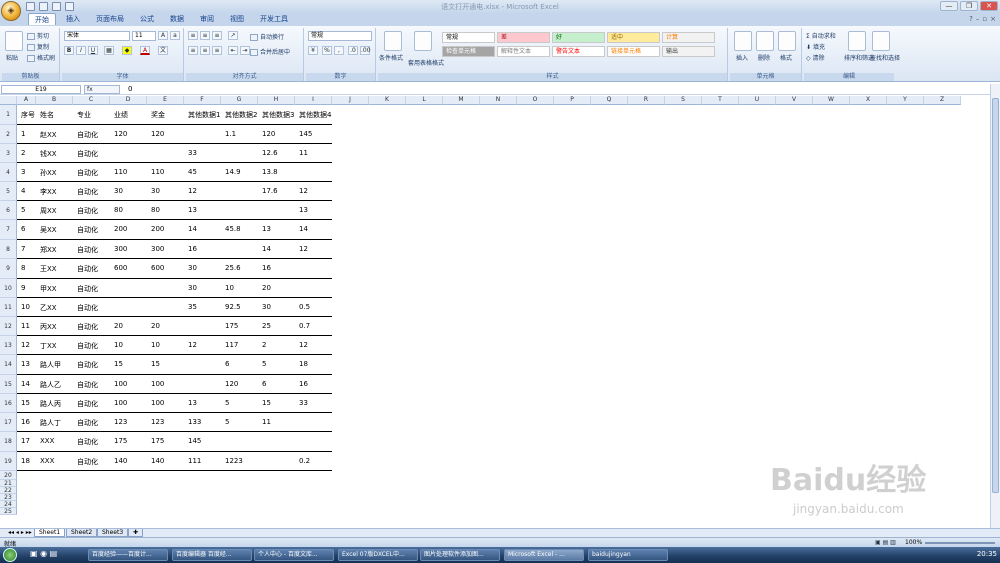 The width and height of the screenshot is (1000, 563). I want to click on currency-icon: ¥, so click(313, 50).